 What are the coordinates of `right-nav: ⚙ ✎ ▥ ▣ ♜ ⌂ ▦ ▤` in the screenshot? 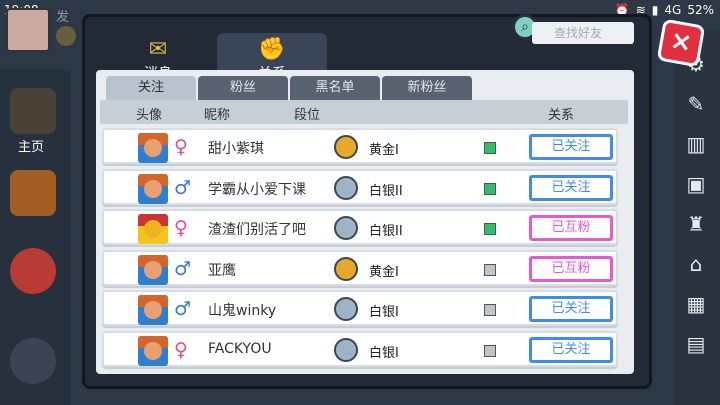 It's located at (697, 217).